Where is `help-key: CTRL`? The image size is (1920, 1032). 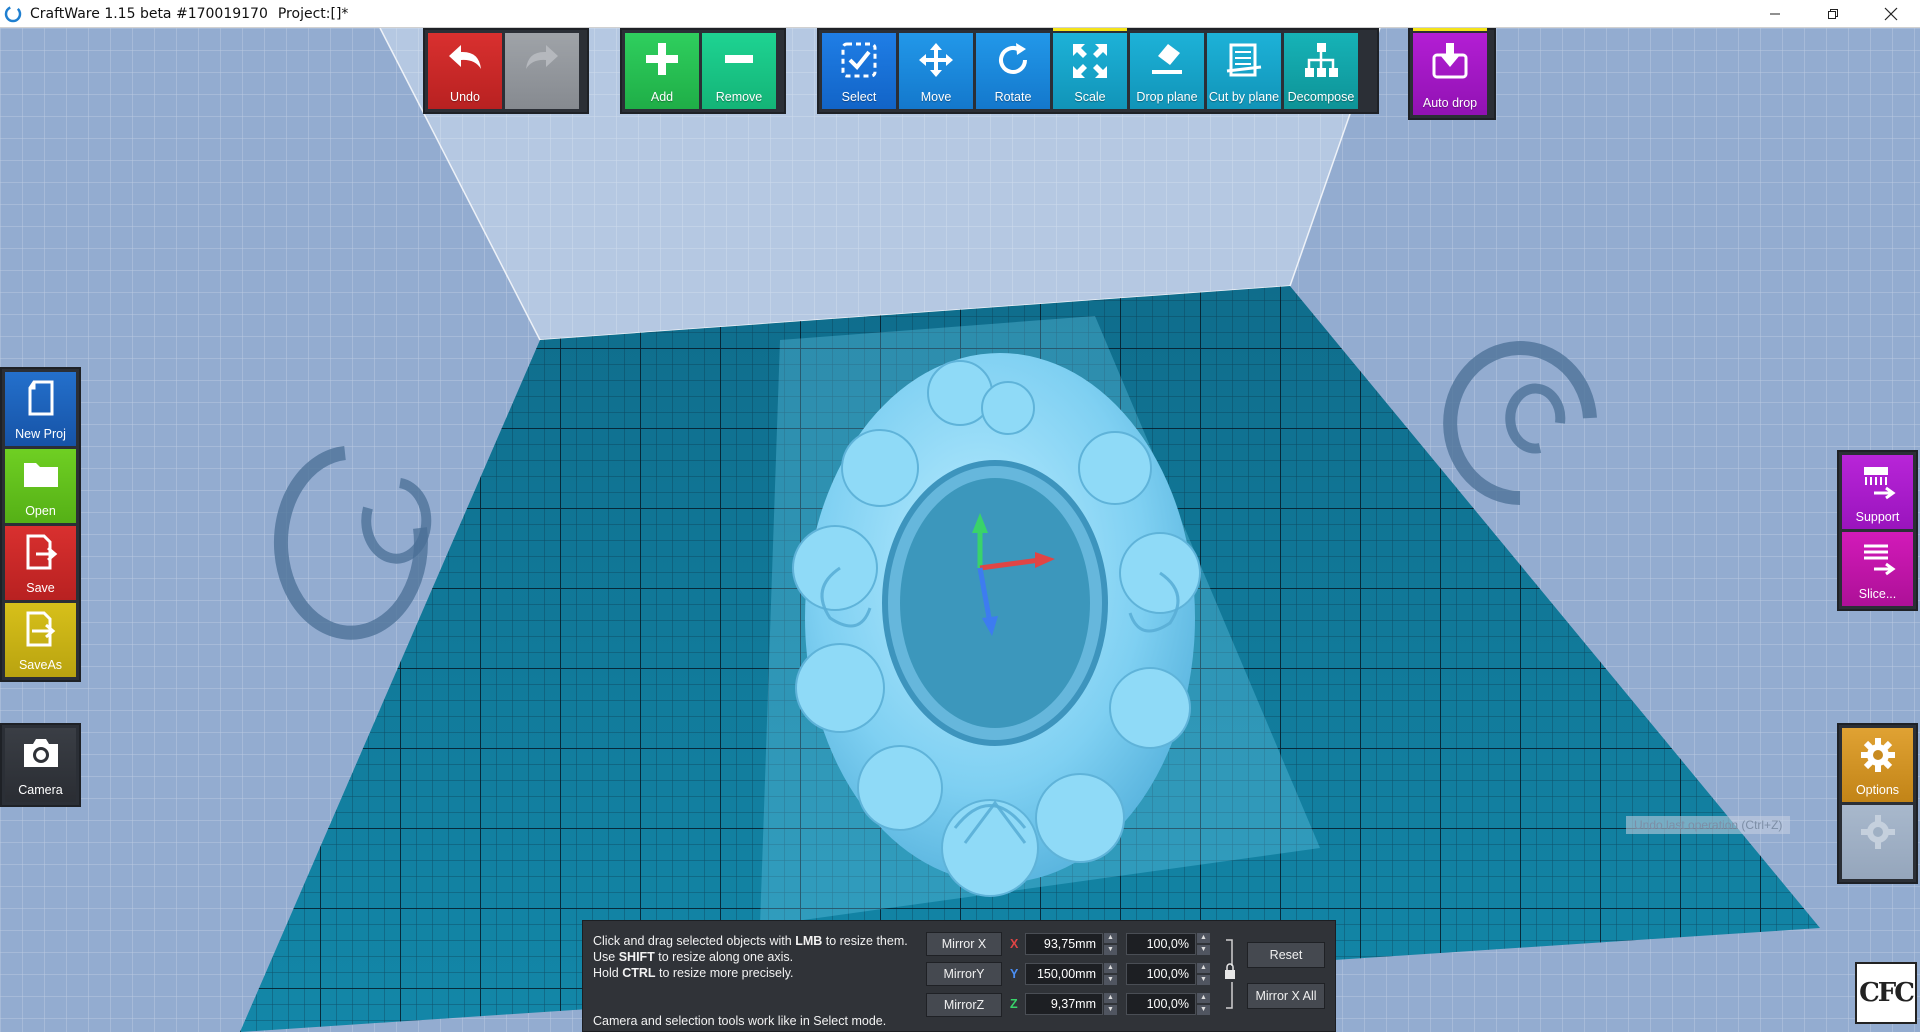 help-key: CTRL is located at coordinates (639, 973).